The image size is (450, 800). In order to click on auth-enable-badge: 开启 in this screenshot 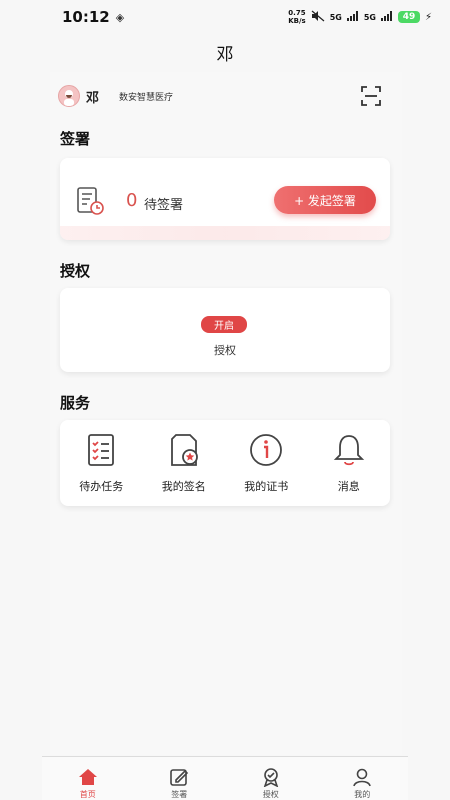, I will do `click(224, 324)`.